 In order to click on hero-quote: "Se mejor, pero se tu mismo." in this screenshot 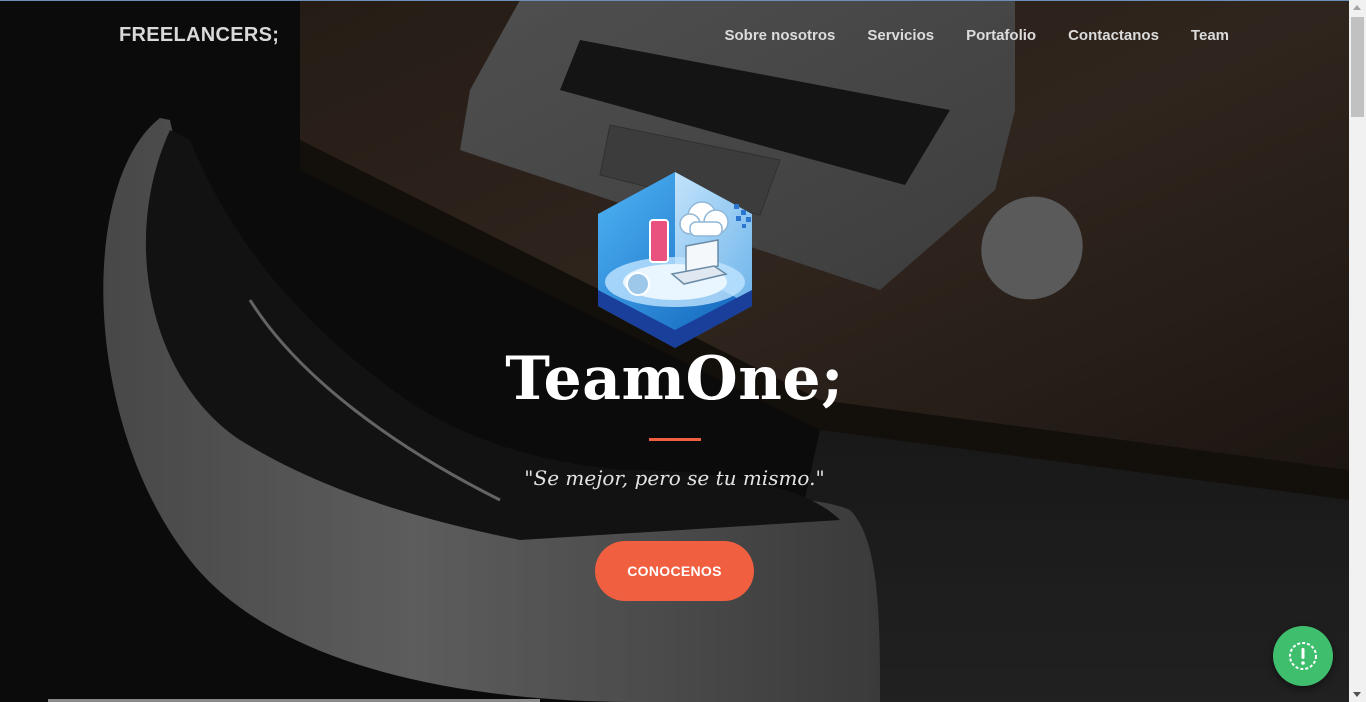, I will do `click(674, 478)`.